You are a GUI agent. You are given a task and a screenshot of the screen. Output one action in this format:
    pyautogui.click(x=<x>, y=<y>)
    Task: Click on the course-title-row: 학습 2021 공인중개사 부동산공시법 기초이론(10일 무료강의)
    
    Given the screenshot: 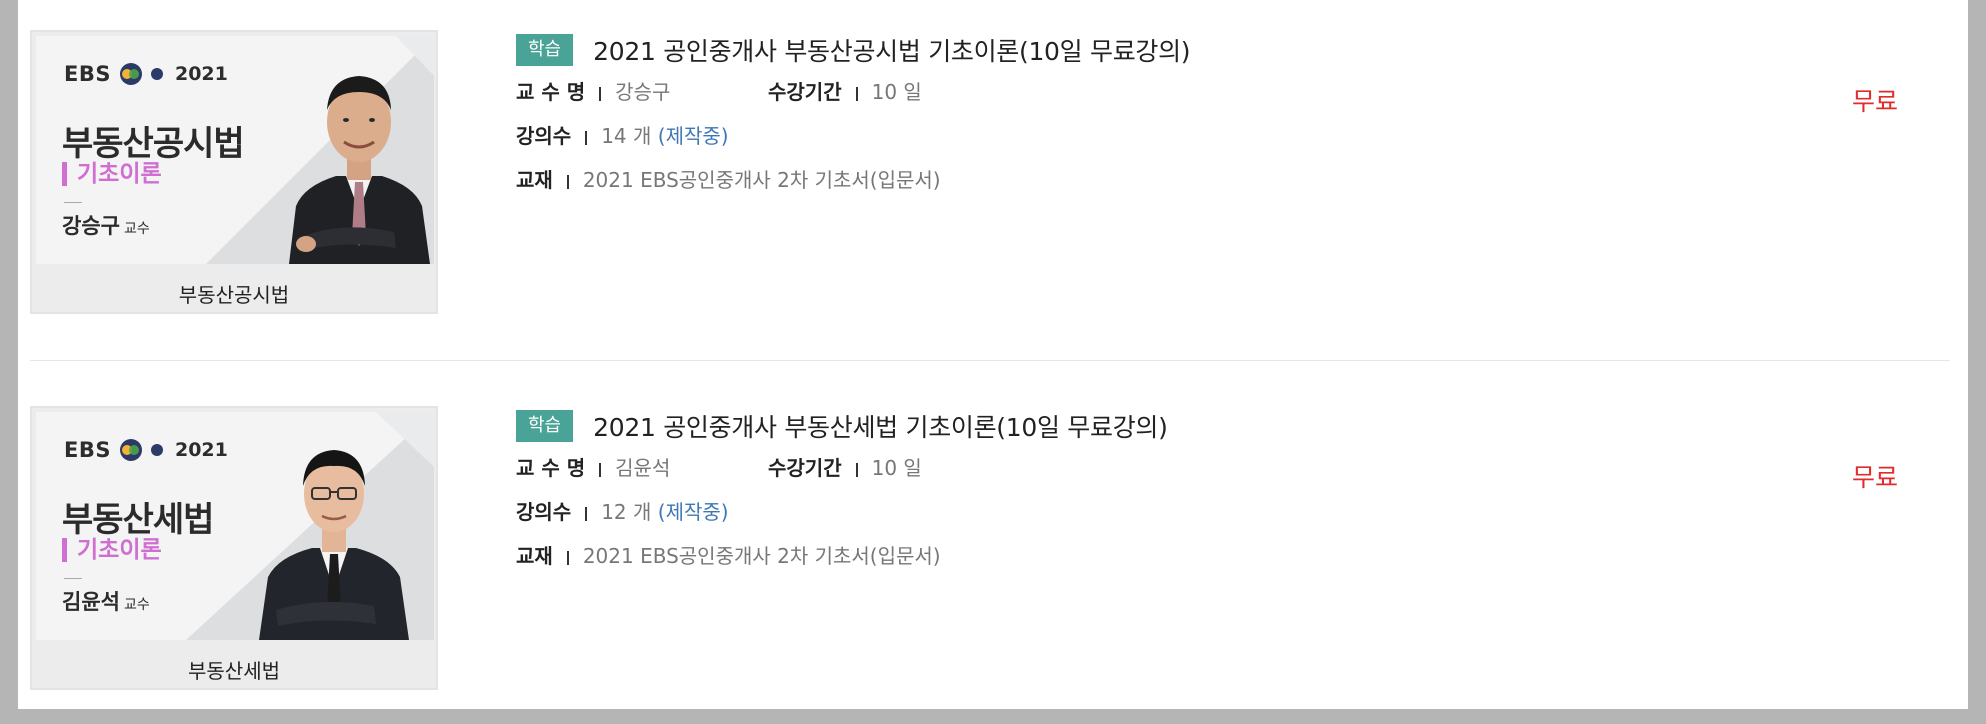 What is the action you would take?
    pyautogui.click(x=853, y=50)
    